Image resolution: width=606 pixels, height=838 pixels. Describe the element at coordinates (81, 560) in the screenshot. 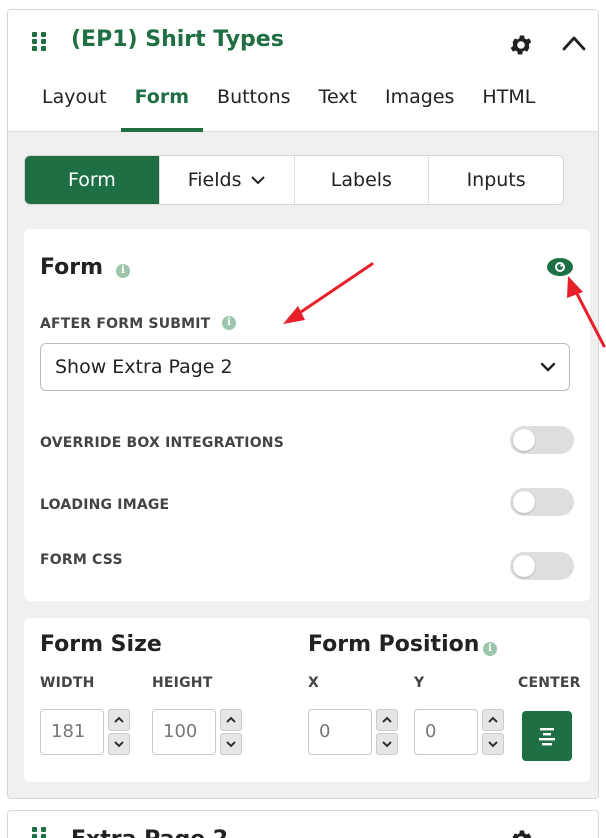

I see `form-css-label: FORM CSS` at that location.